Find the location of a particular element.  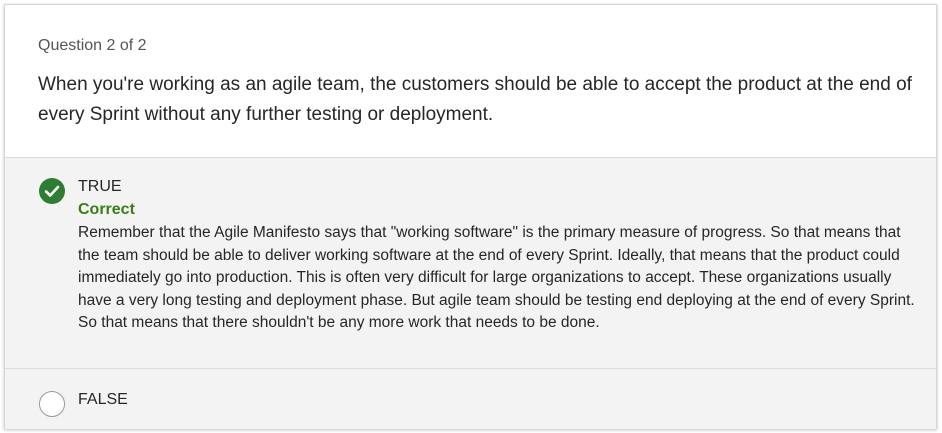

check-circle-icon is located at coordinates (52, 191).